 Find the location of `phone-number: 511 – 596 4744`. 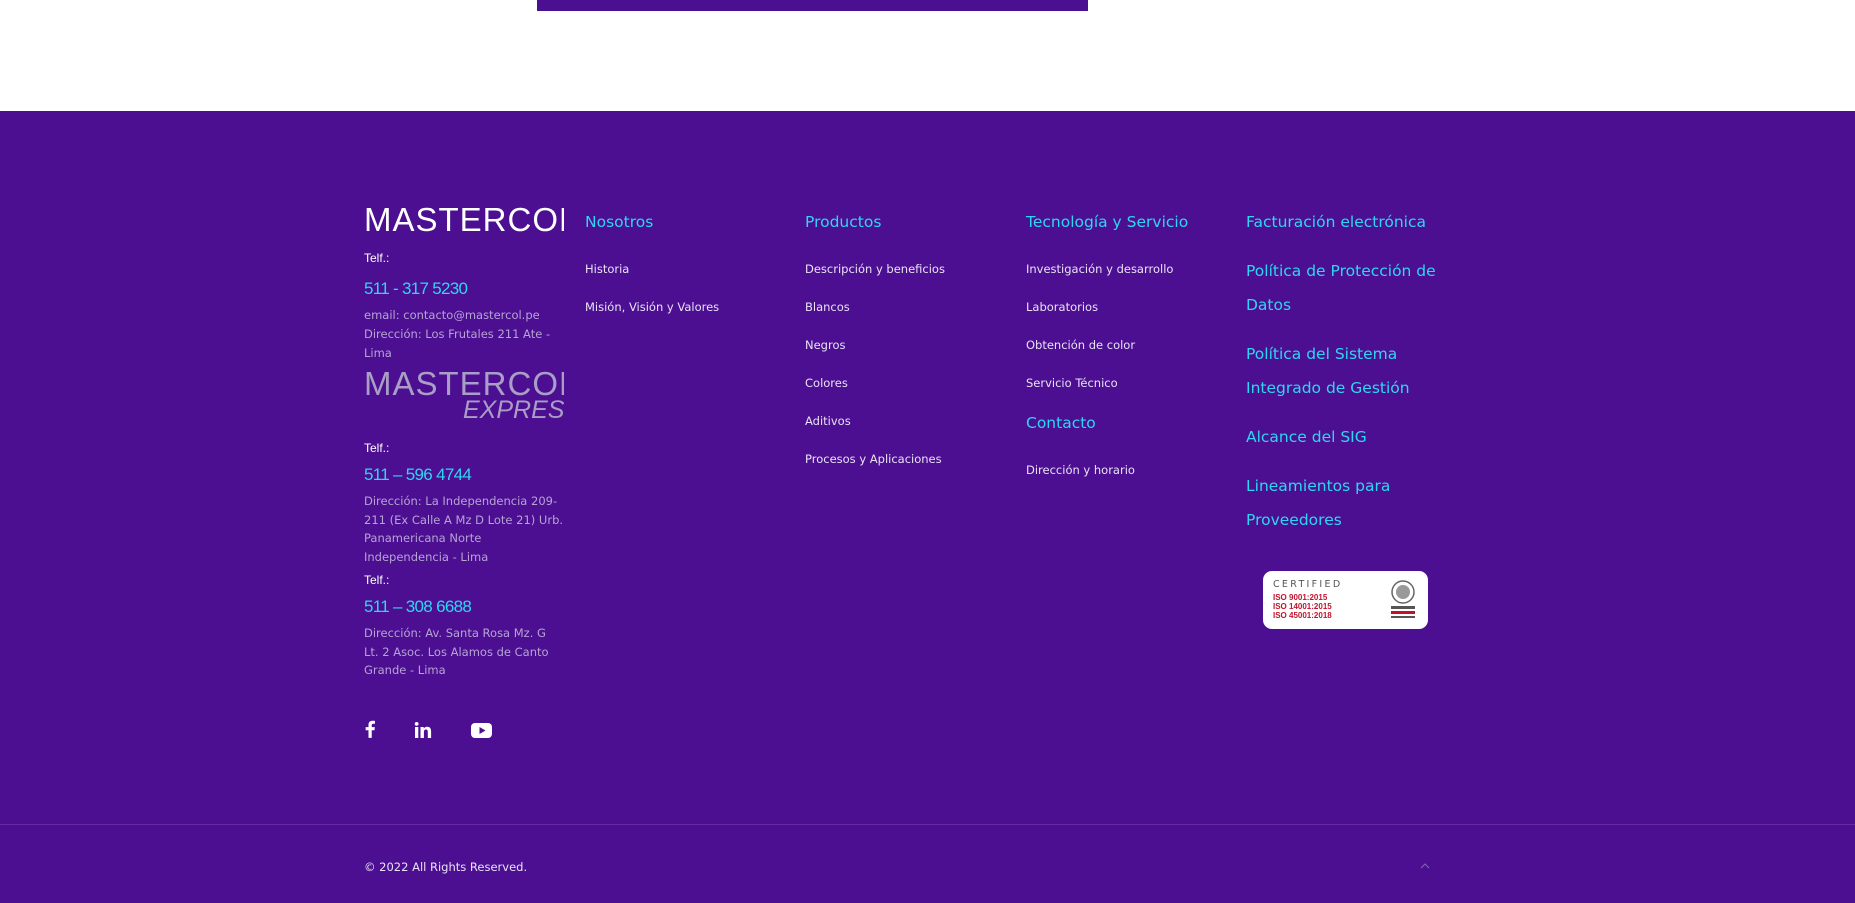

phone-number: 511 – 596 4744 is located at coordinates (418, 475).